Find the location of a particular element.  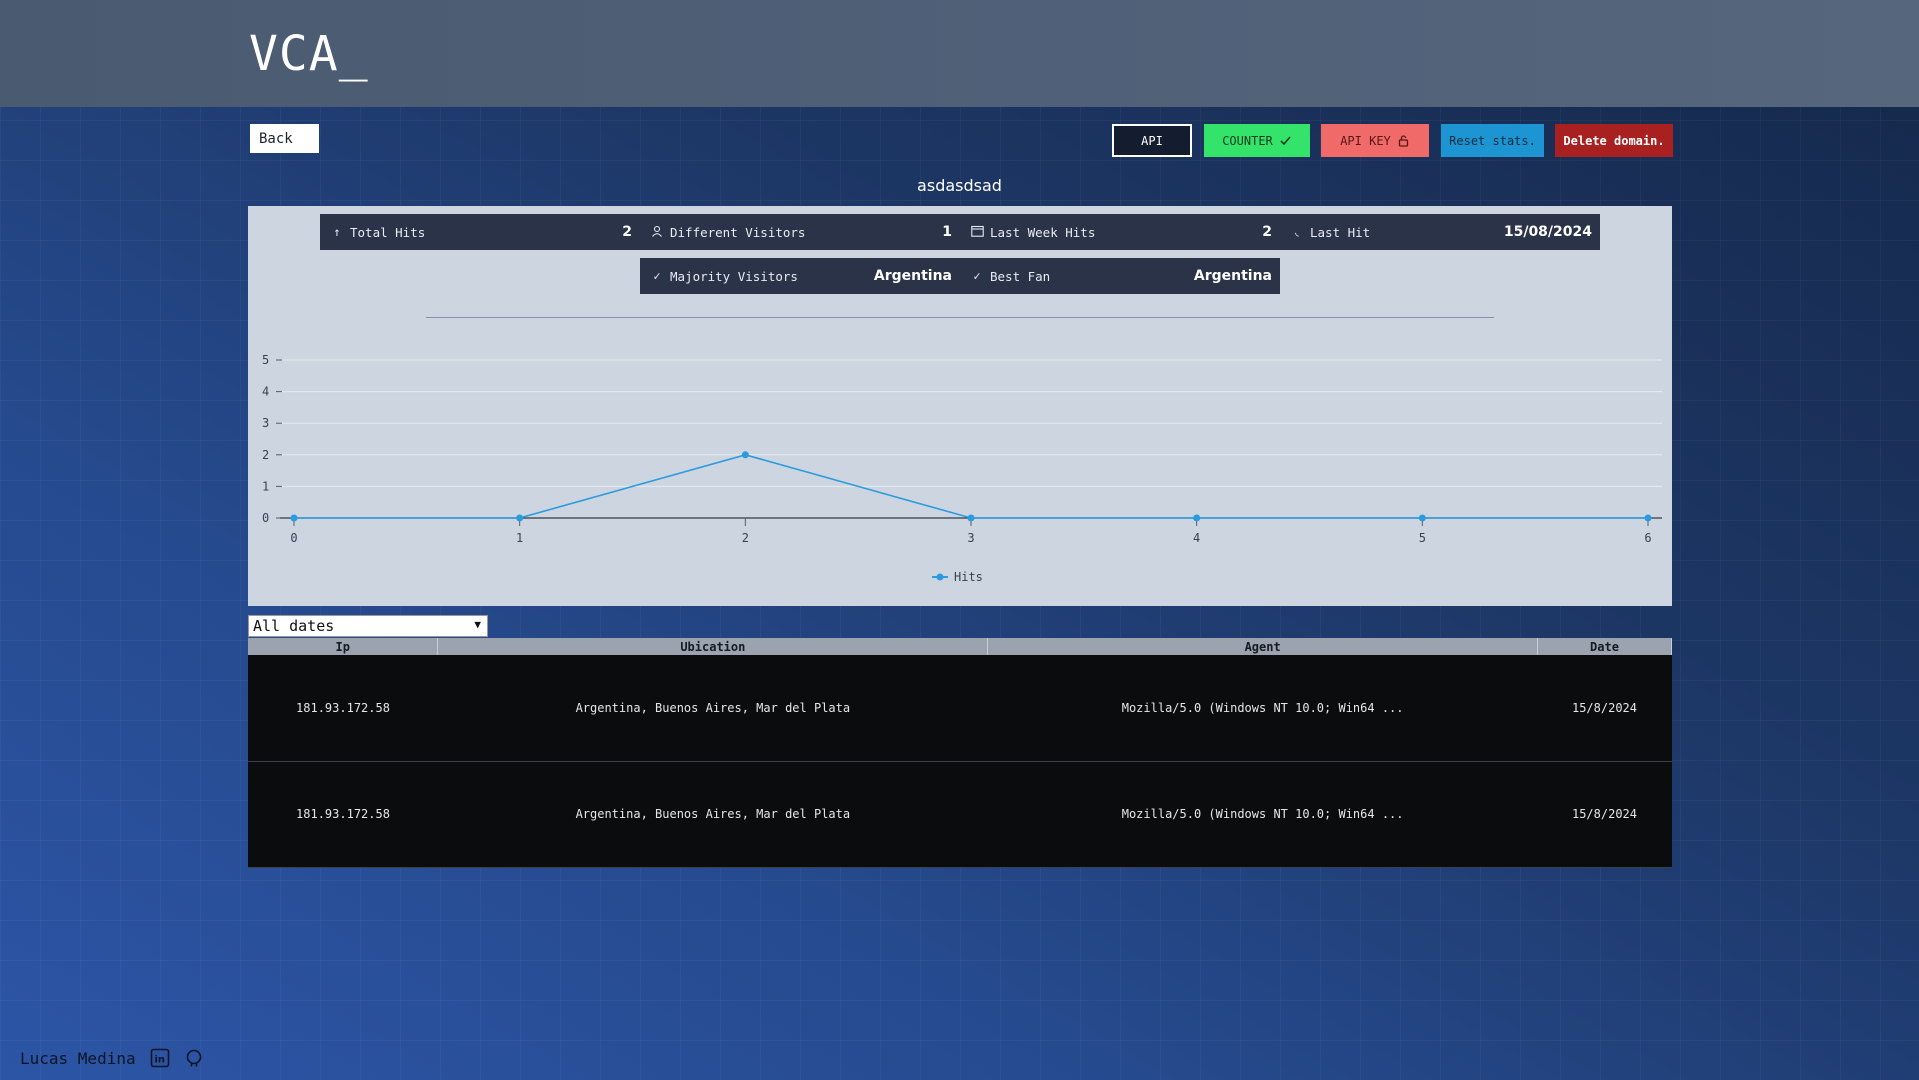

date-filter-value: All dates is located at coordinates (294, 626).